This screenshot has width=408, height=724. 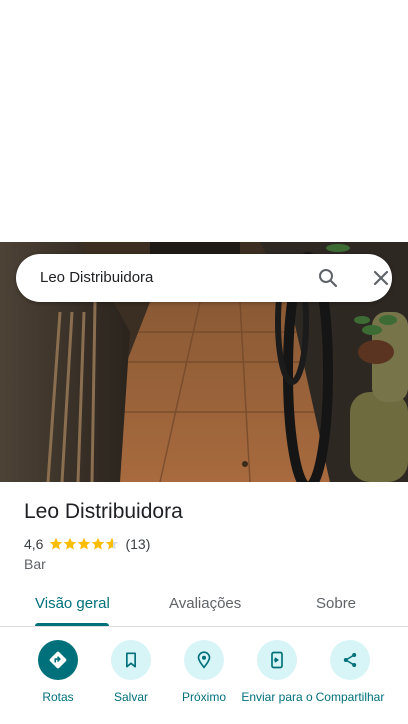 I want to click on directions-button: Rotas, so click(x=58, y=672).